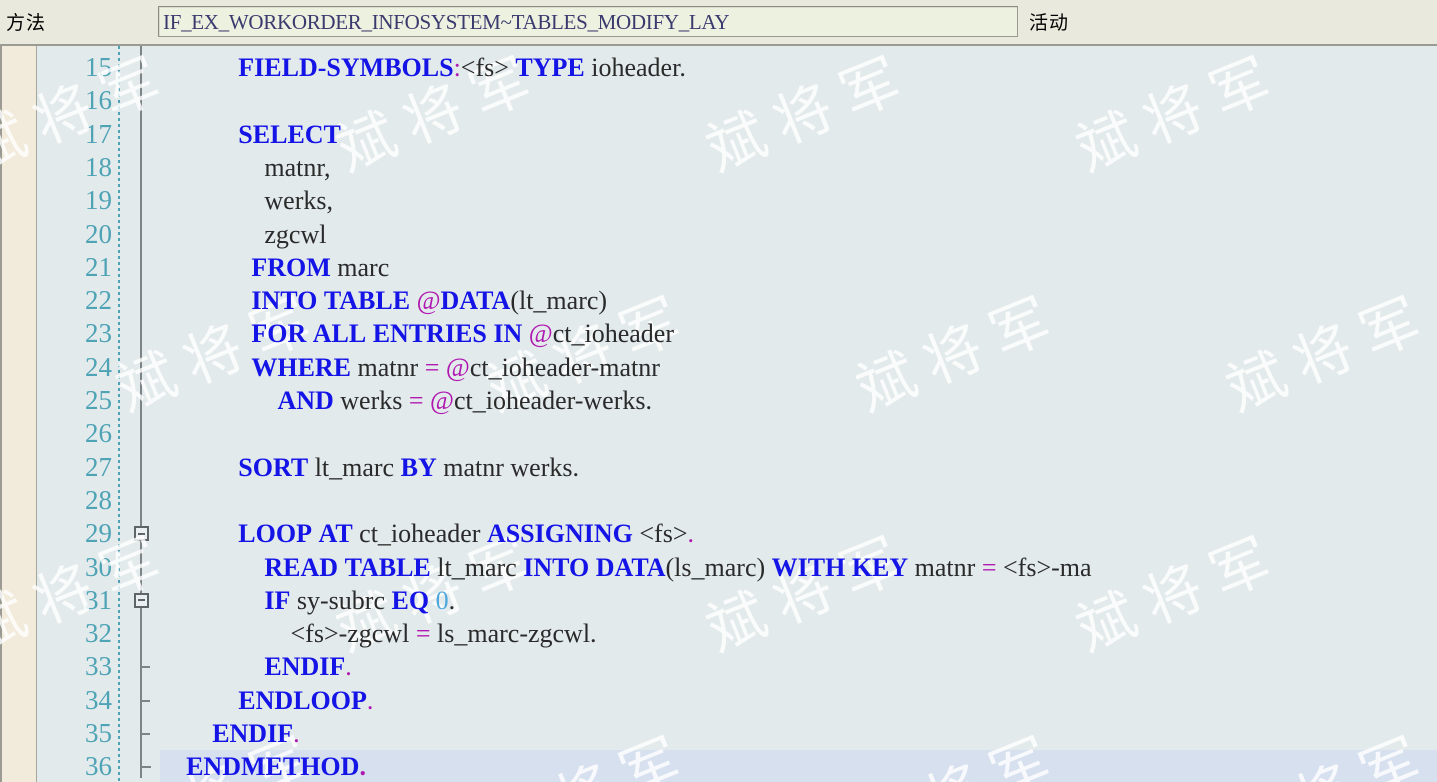  What do you see at coordinates (98, 733) in the screenshot?
I see `line-number: 35` at bounding box center [98, 733].